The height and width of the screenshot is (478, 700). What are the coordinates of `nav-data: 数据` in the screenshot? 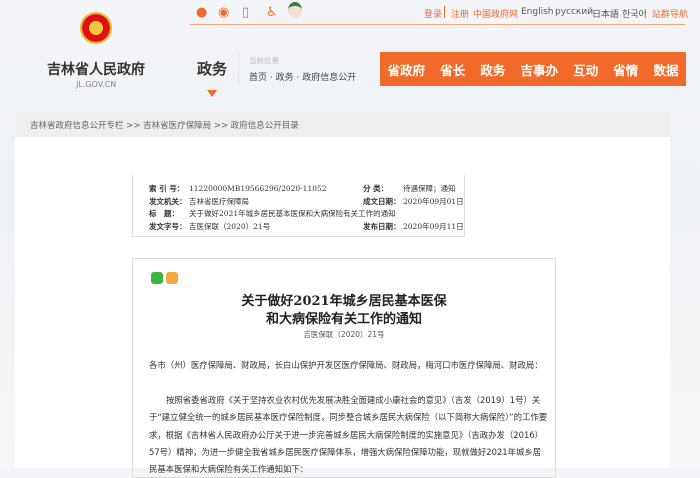 It's located at (665, 69).